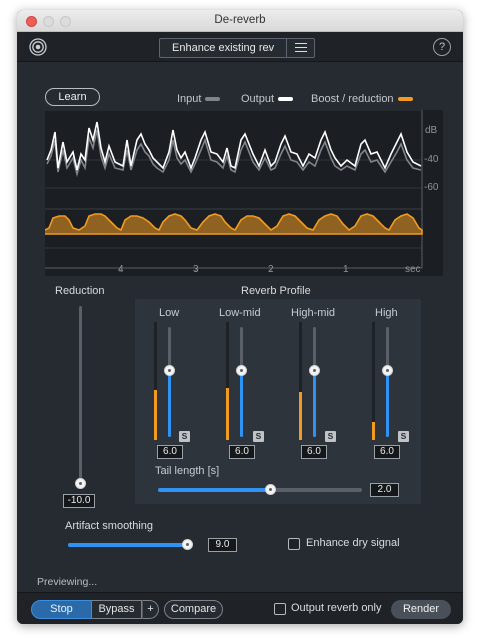  I want to click on artifact-smoothing-slider-fill, so click(127, 545).